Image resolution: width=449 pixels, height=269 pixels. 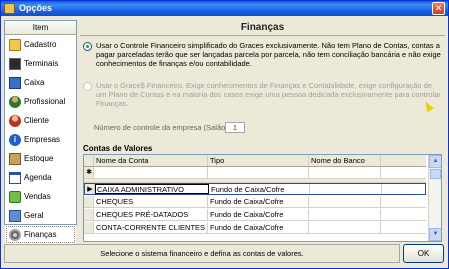 I want to click on nav-item-estoque: Estoque, so click(x=40, y=158).